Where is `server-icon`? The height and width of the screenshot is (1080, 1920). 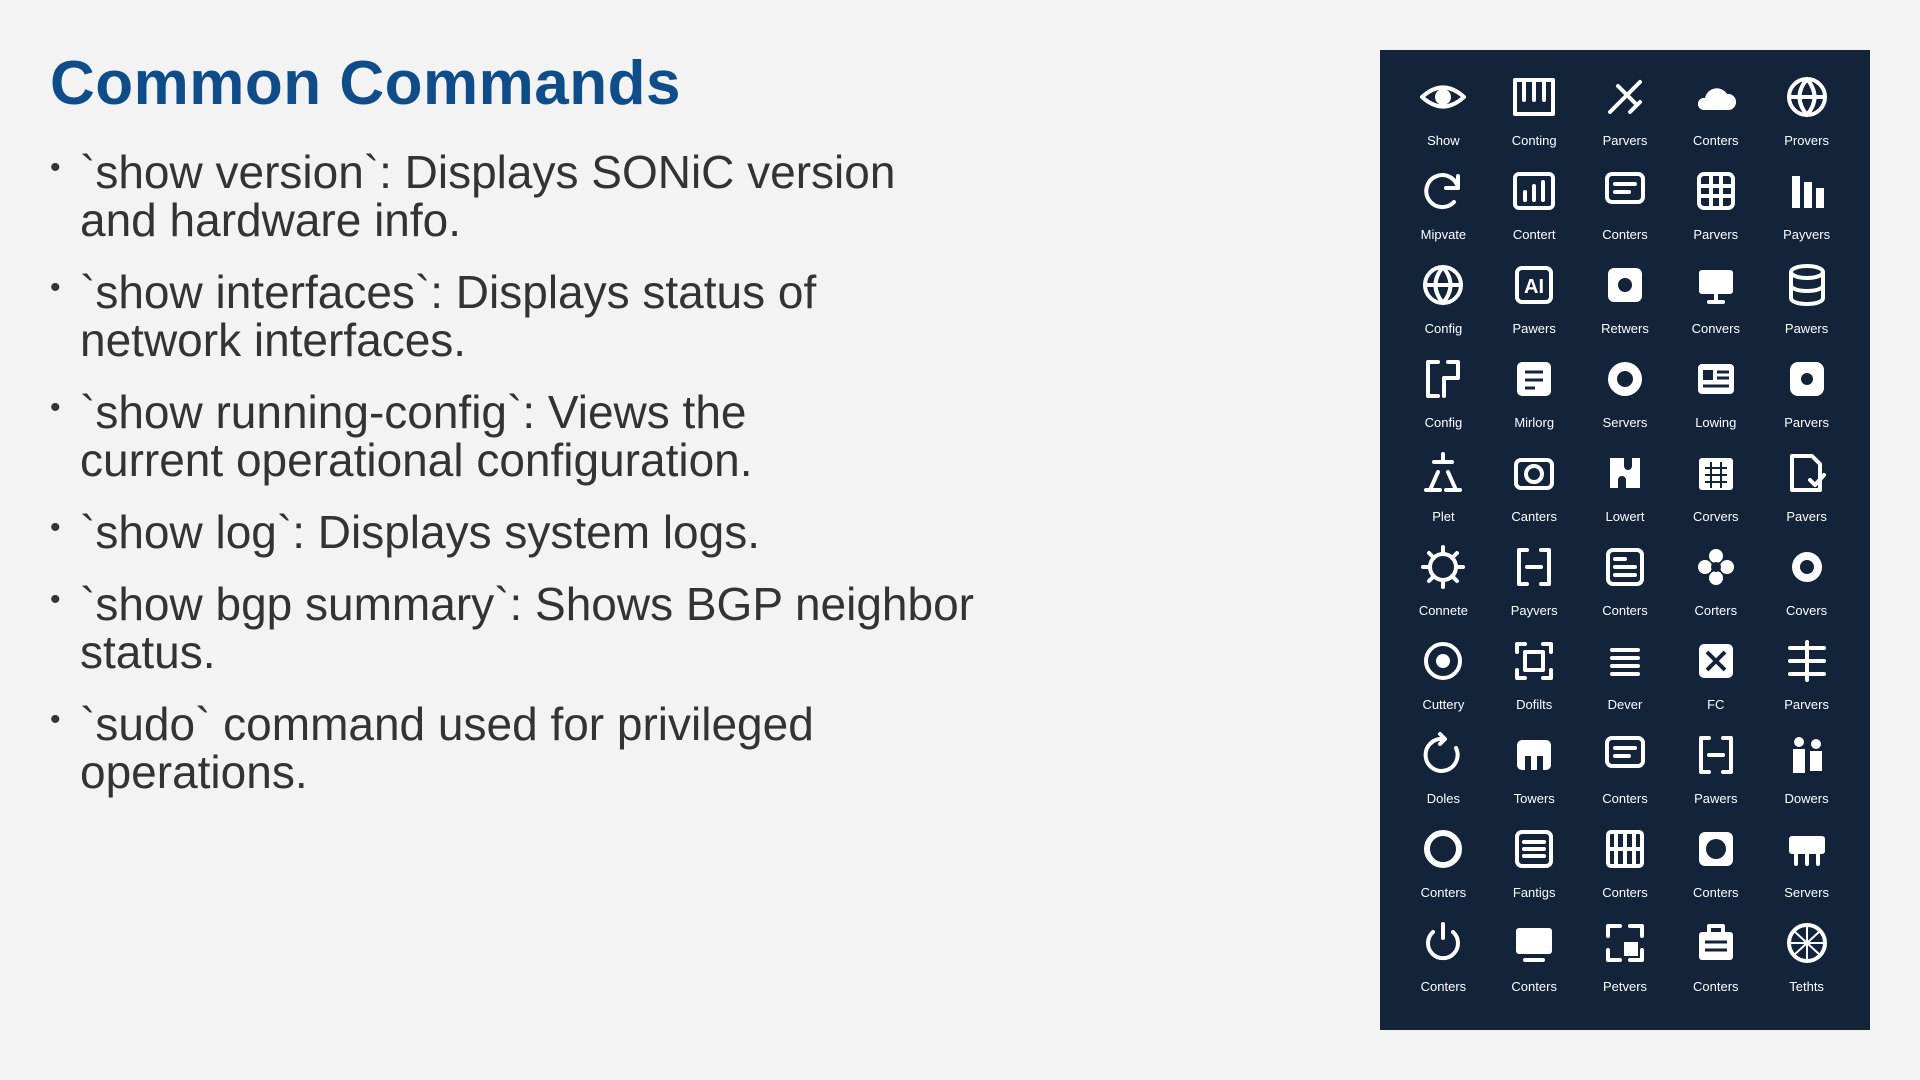 server-icon is located at coordinates (1807, 851).